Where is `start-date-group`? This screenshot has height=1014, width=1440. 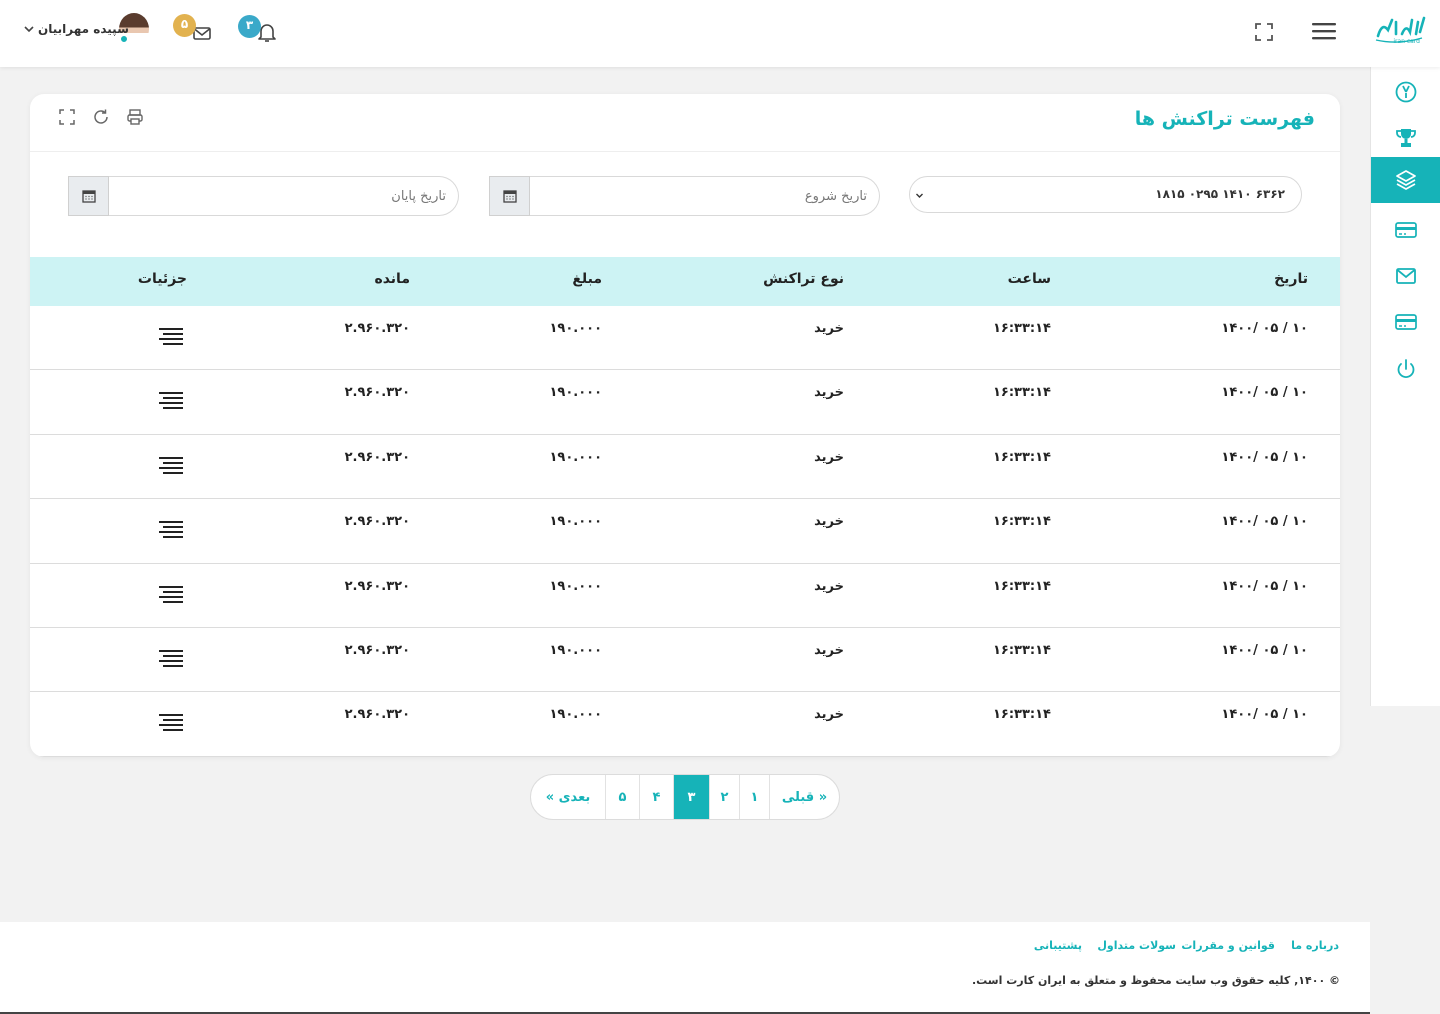 start-date-group is located at coordinates (685, 196).